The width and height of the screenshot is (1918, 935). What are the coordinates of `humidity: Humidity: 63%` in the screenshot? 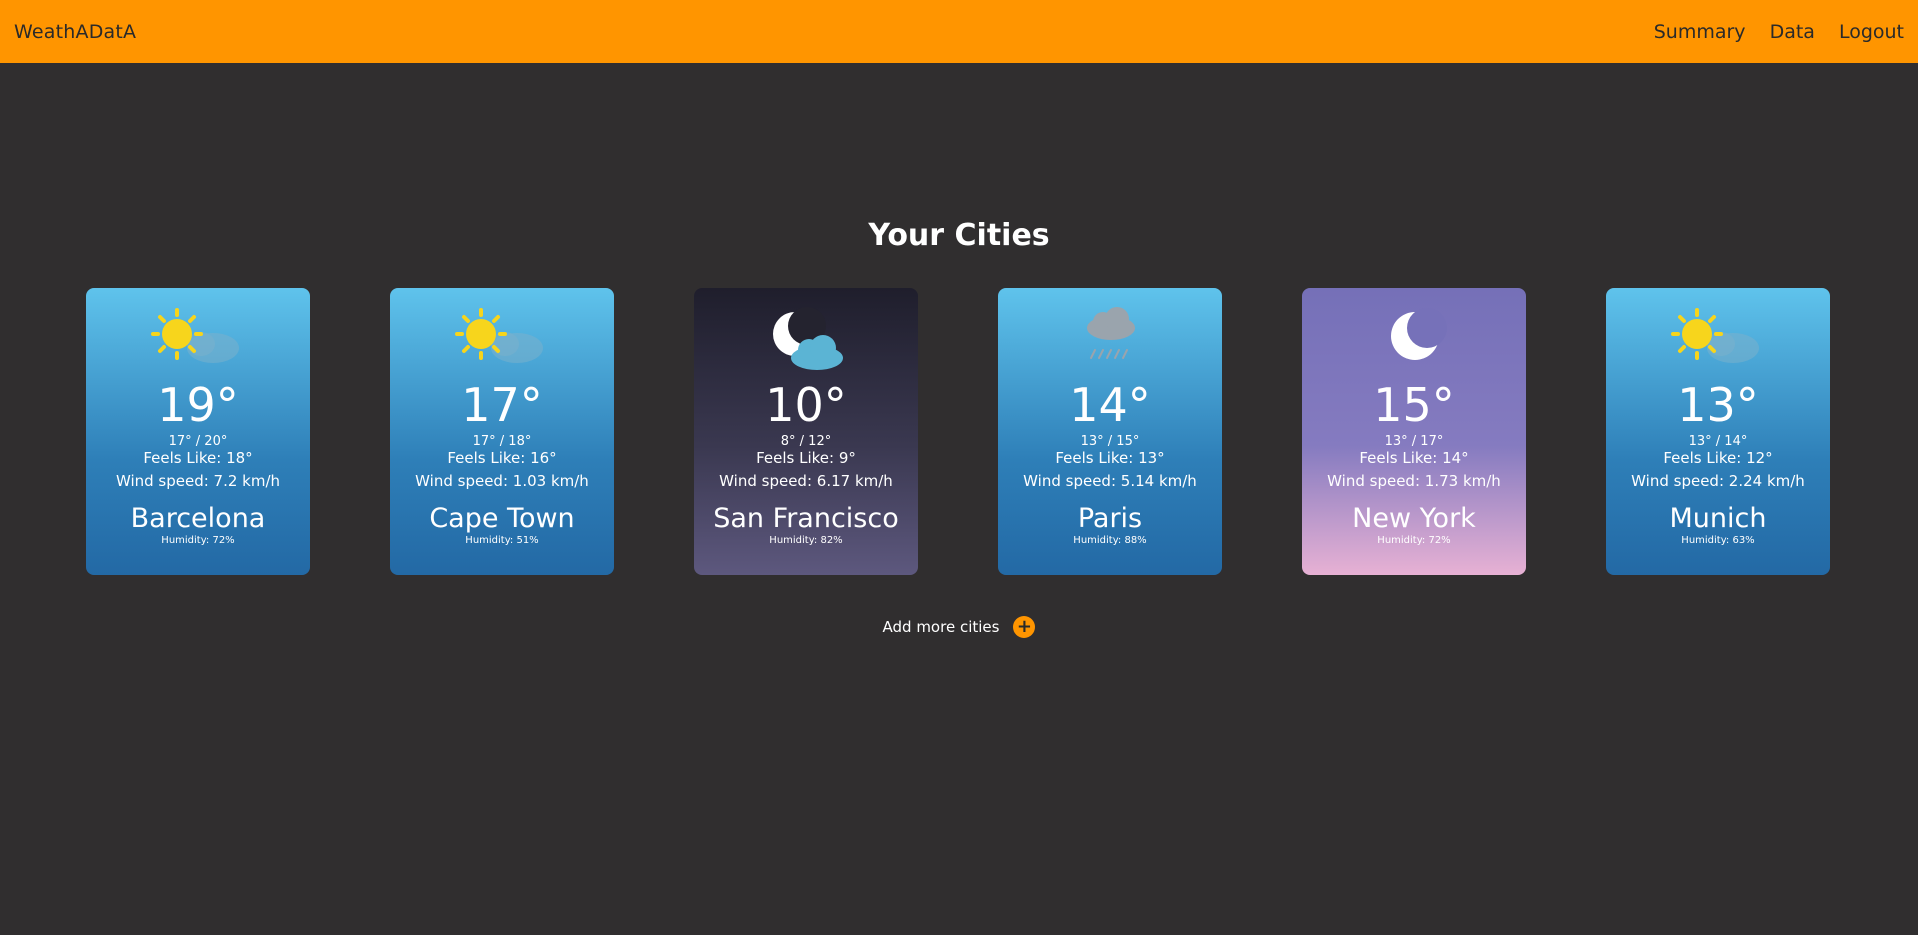 It's located at (1718, 540).